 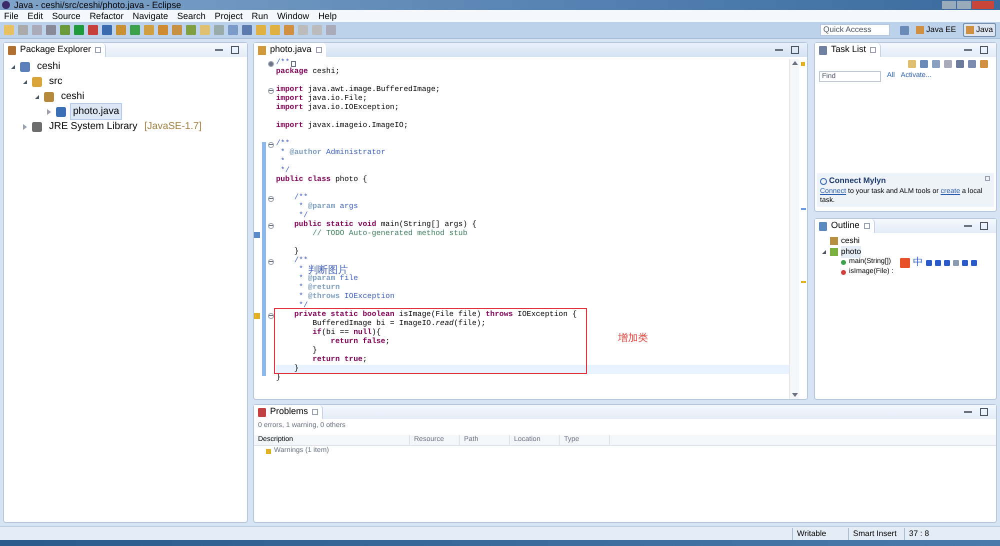 What do you see at coordinates (11, 16) in the screenshot?
I see `menu-item: File` at bounding box center [11, 16].